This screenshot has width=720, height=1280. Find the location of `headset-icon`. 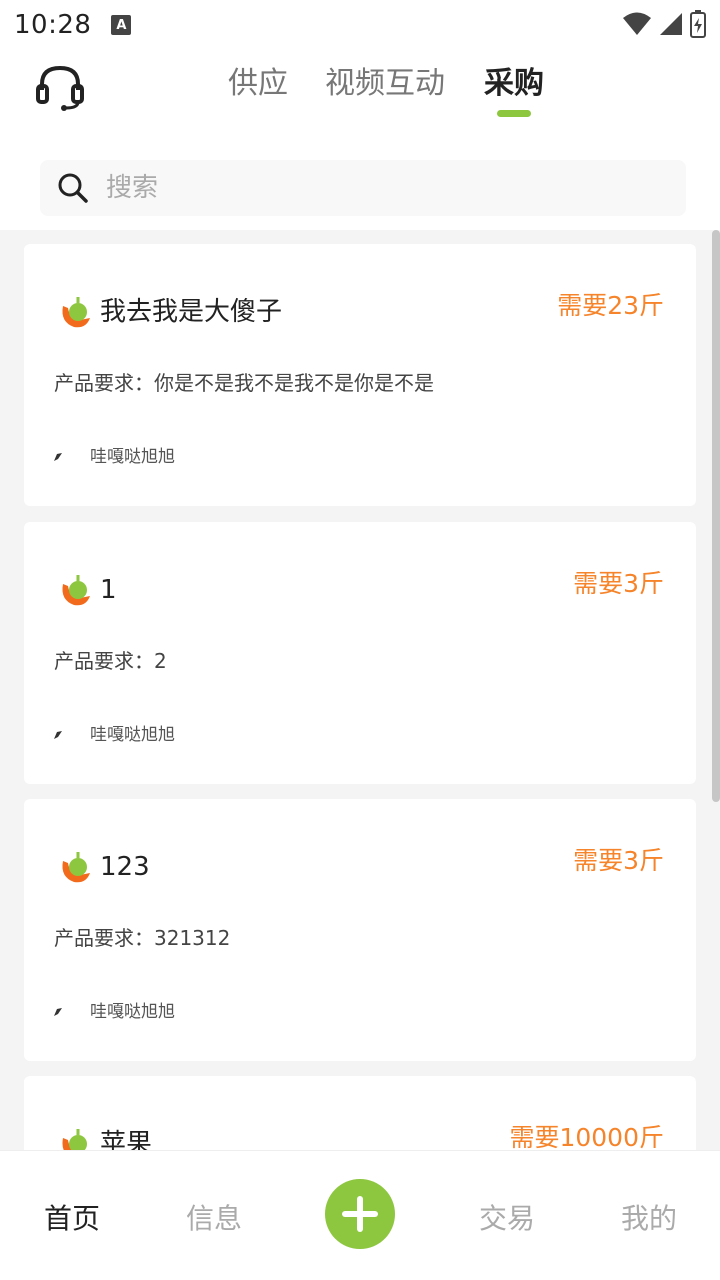

headset-icon is located at coordinates (60, 87).